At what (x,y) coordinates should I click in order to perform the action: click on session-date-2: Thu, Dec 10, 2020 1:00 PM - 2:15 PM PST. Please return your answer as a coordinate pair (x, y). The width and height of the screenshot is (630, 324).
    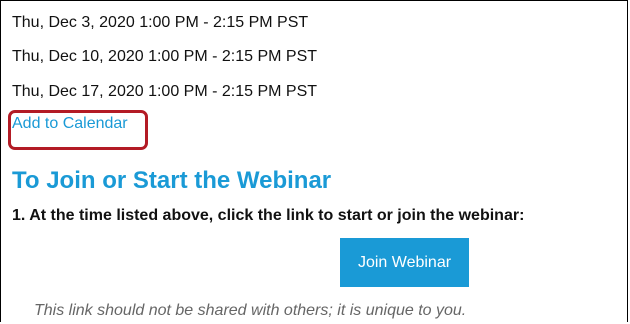
    Looking at the image, I should click on (165, 56).